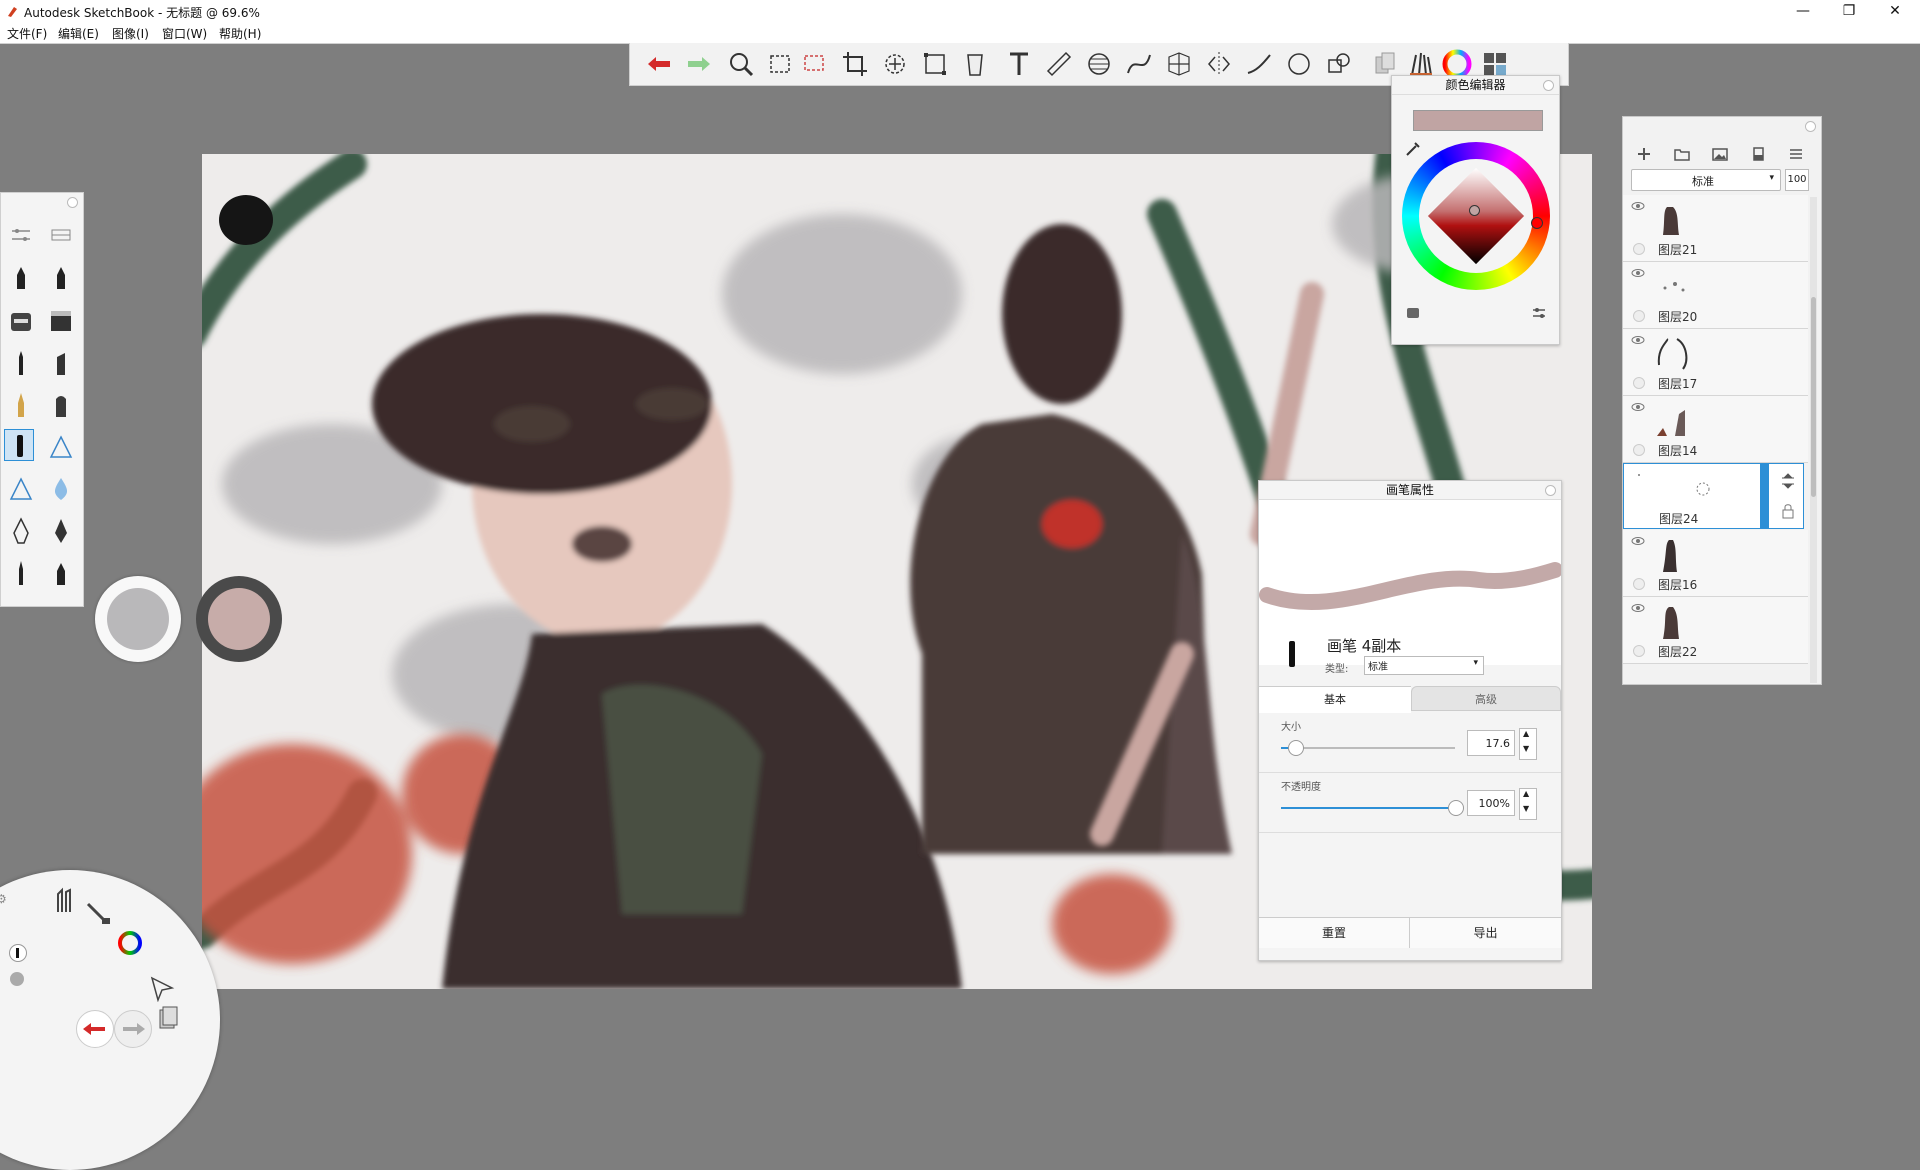 This screenshot has height=1170, width=1920. What do you see at coordinates (19, 445) in the screenshot?
I see `selected-brush-icon` at bounding box center [19, 445].